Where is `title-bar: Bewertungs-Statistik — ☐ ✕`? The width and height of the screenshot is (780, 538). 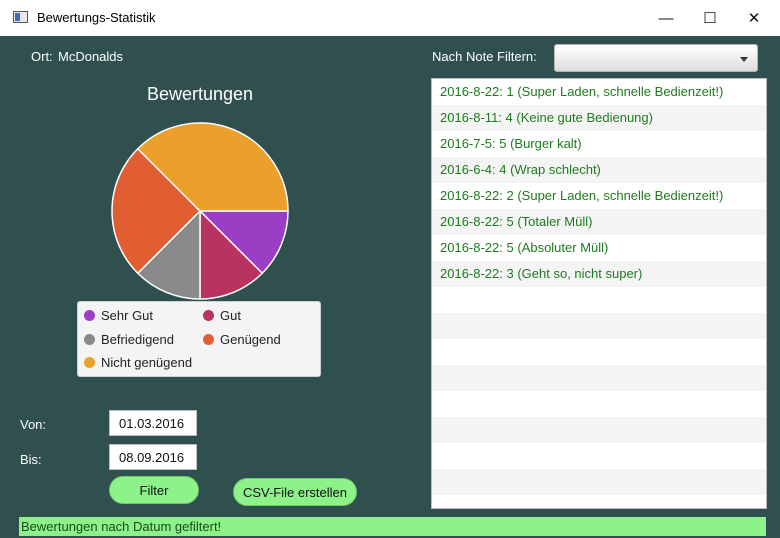 title-bar: Bewertungs-Statistik — ☐ ✕ is located at coordinates (390, 18).